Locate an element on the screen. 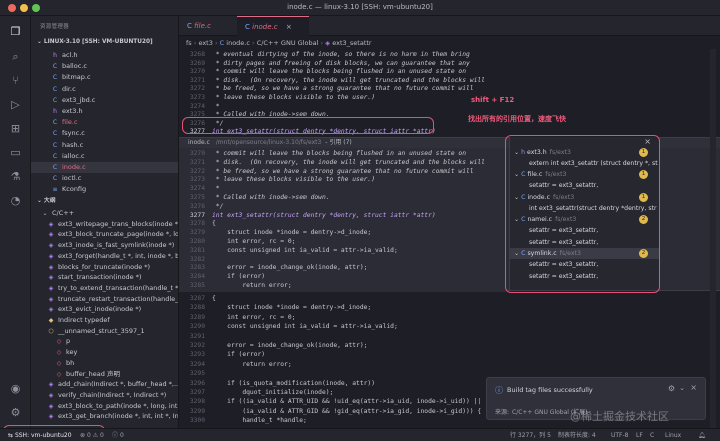 The image size is (720, 441). extensions-icon: ⊞ is located at coordinates (15, 128).